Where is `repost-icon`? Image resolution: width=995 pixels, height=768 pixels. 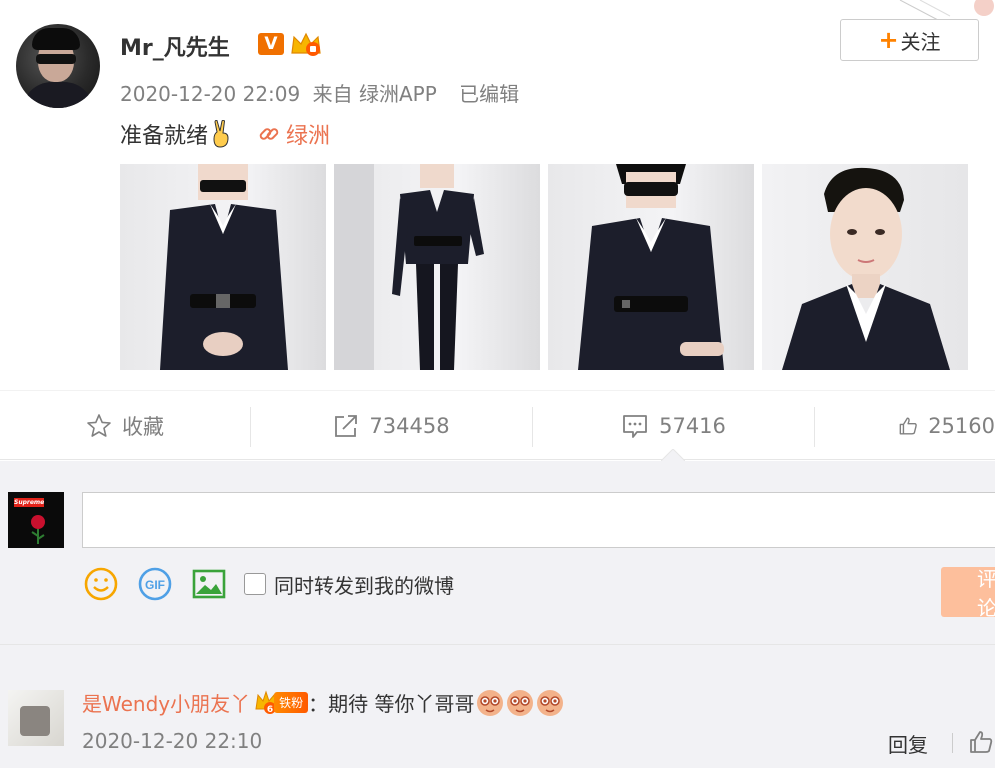
repost-icon is located at coordinates (346, 426).